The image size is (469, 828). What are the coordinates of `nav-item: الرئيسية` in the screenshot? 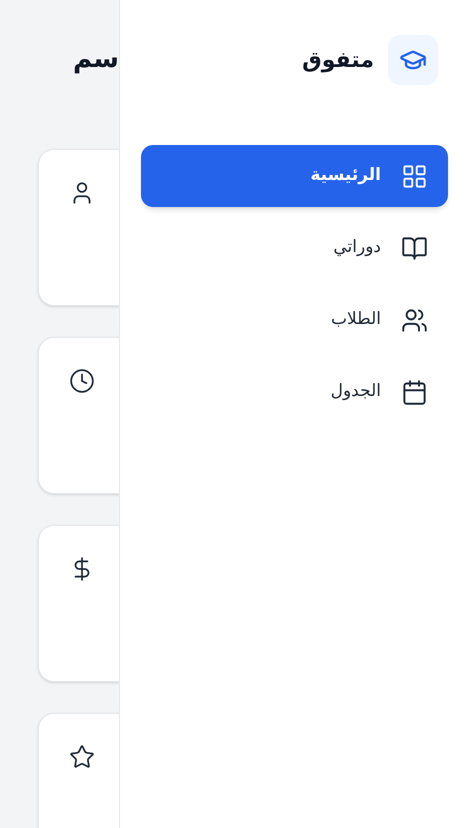 It's located at (294, 176).